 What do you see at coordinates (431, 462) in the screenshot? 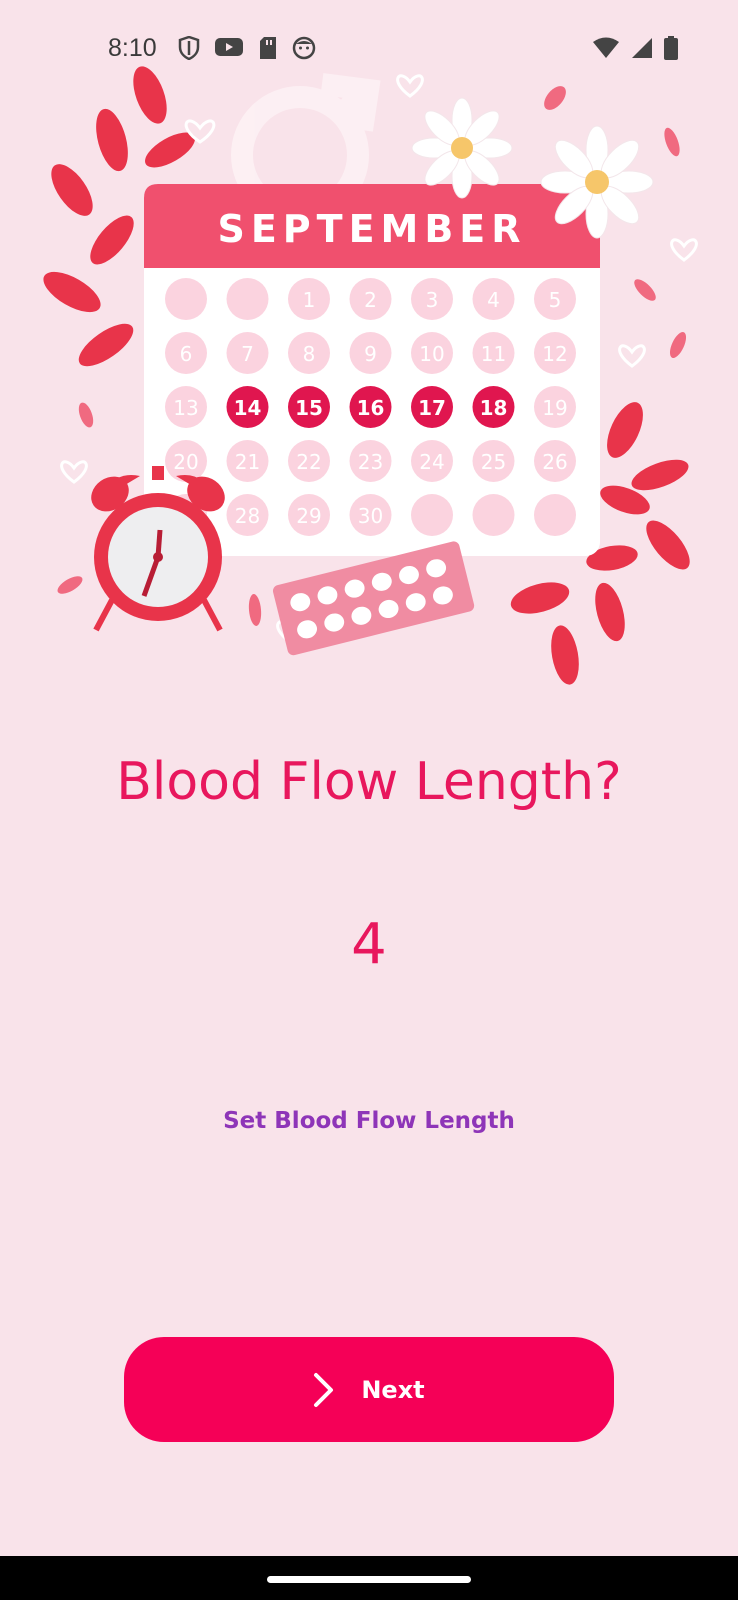
I see `calendar-day-label: 24` at bounding box center [431, 462].